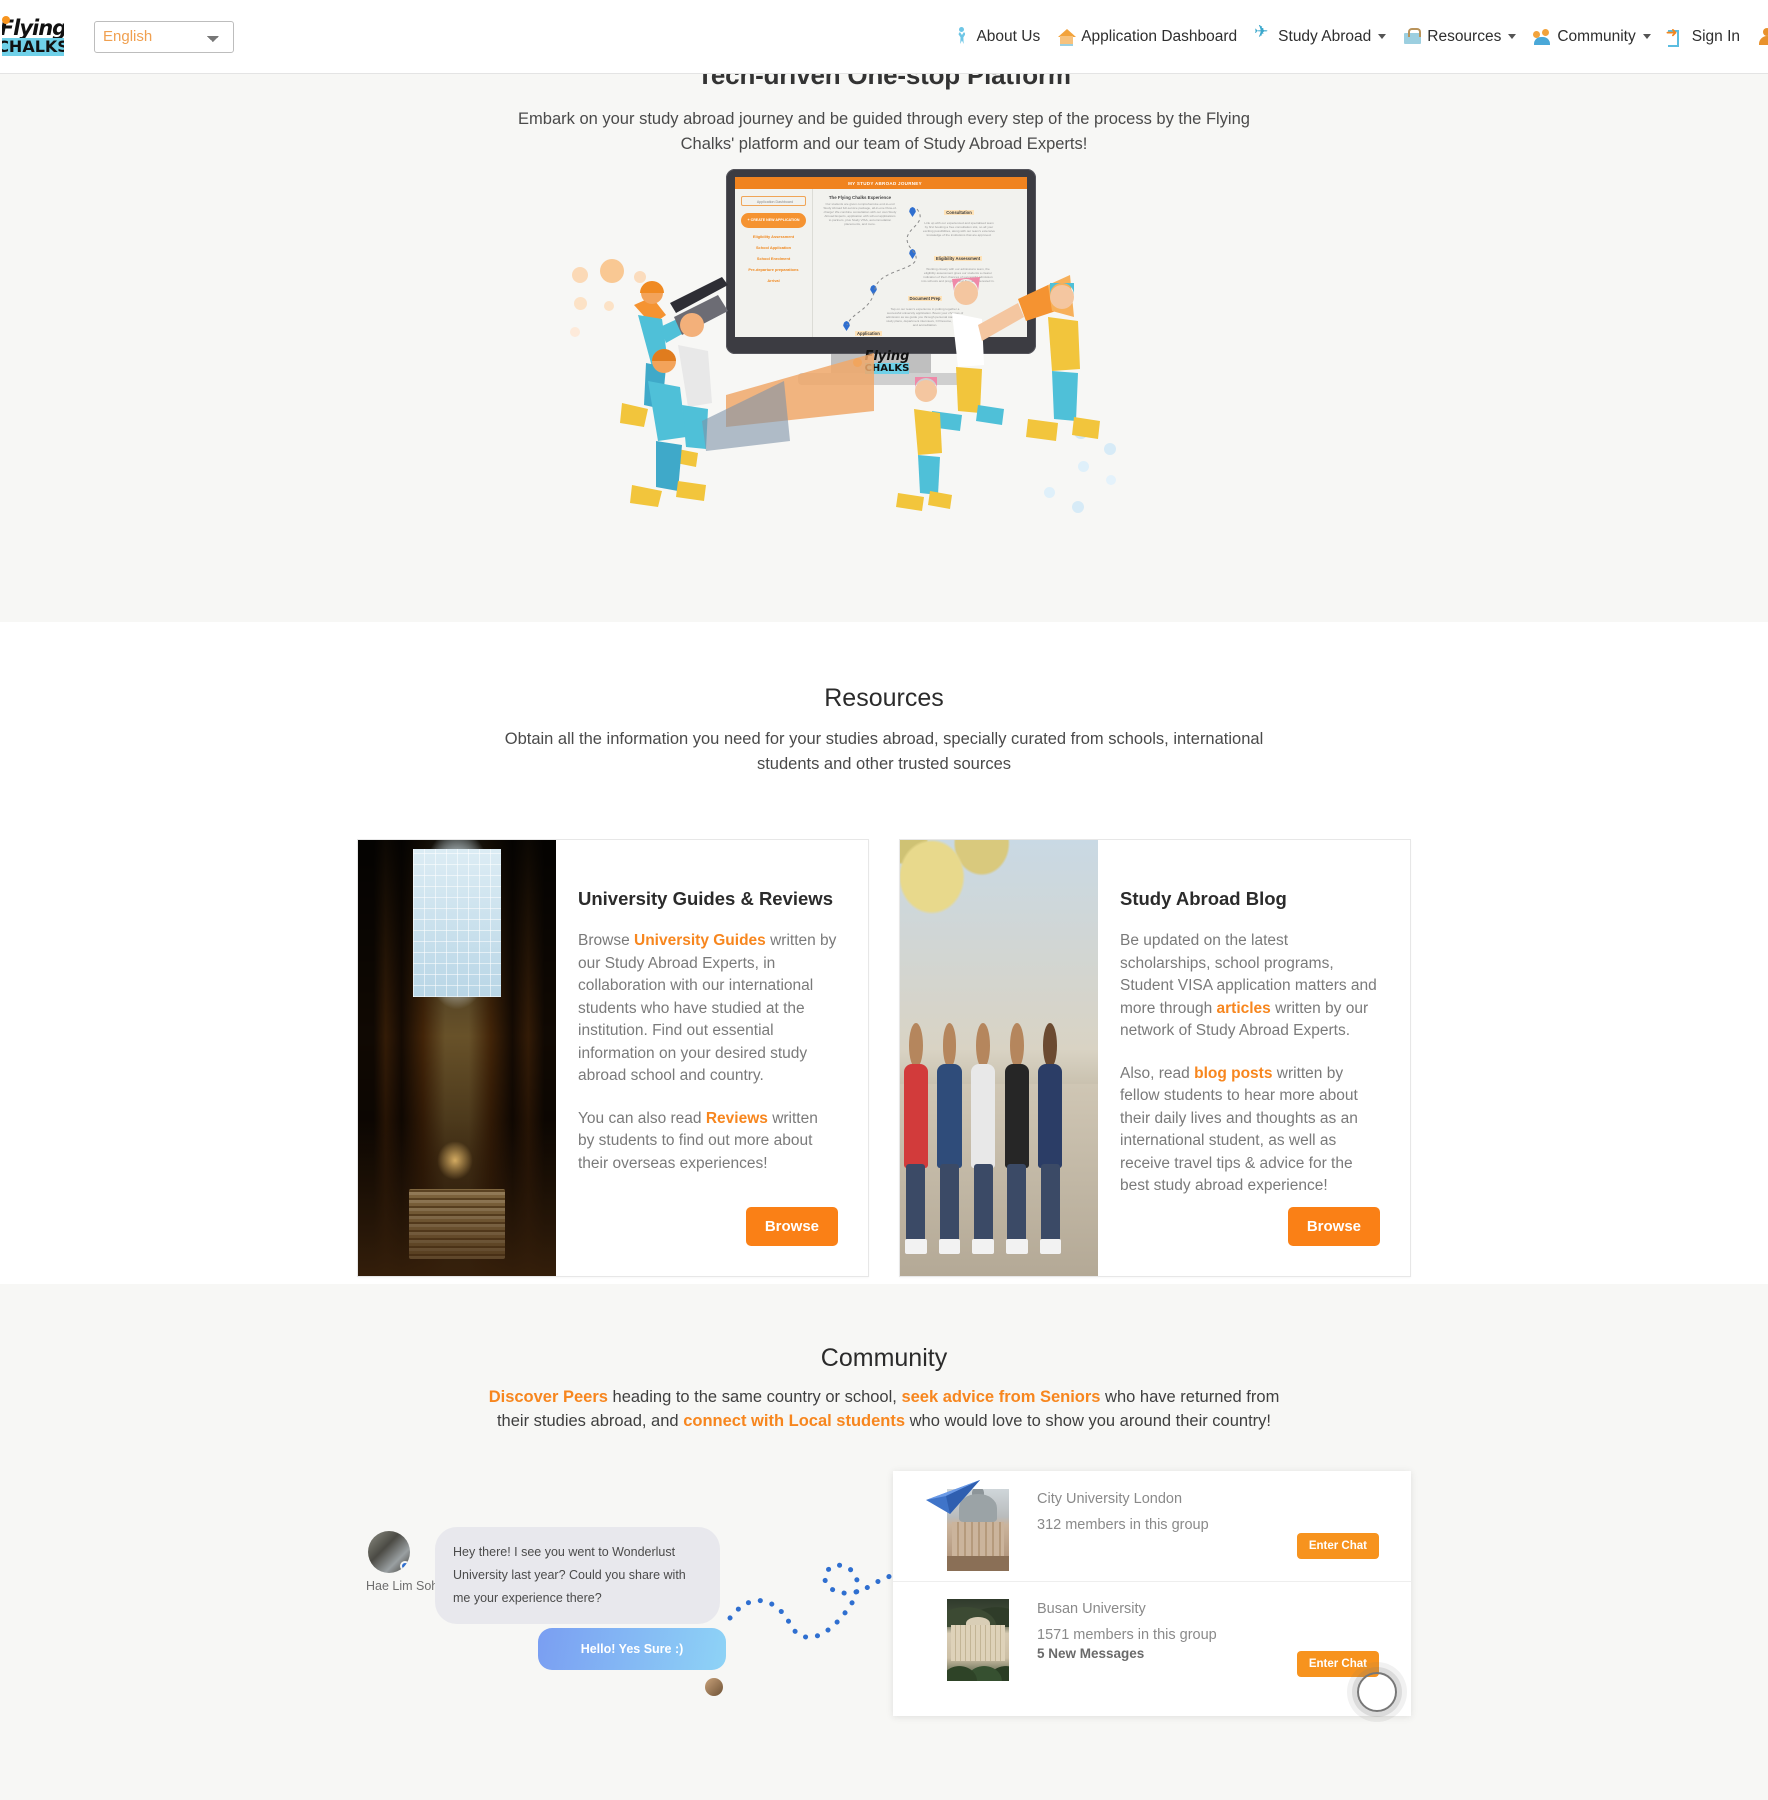  Describe the element at coordinates (33, 46) in the screenshot. I see `brand-name-line2: CHALKS` at that location.